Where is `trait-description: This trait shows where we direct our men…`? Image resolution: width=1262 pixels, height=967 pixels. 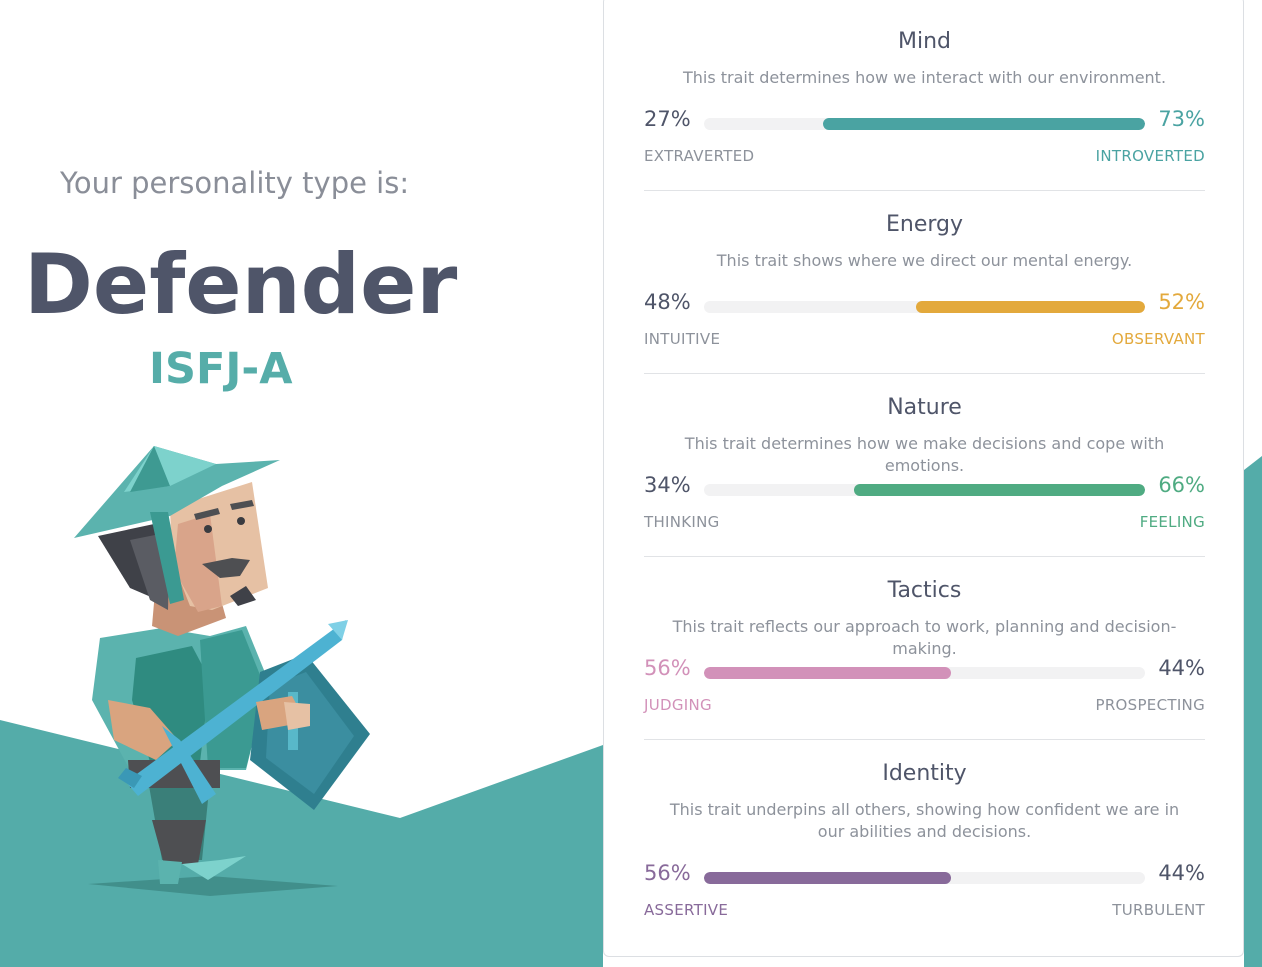
trait-description: This trait shows where we direct our men… is located at coordinates (924, 260).